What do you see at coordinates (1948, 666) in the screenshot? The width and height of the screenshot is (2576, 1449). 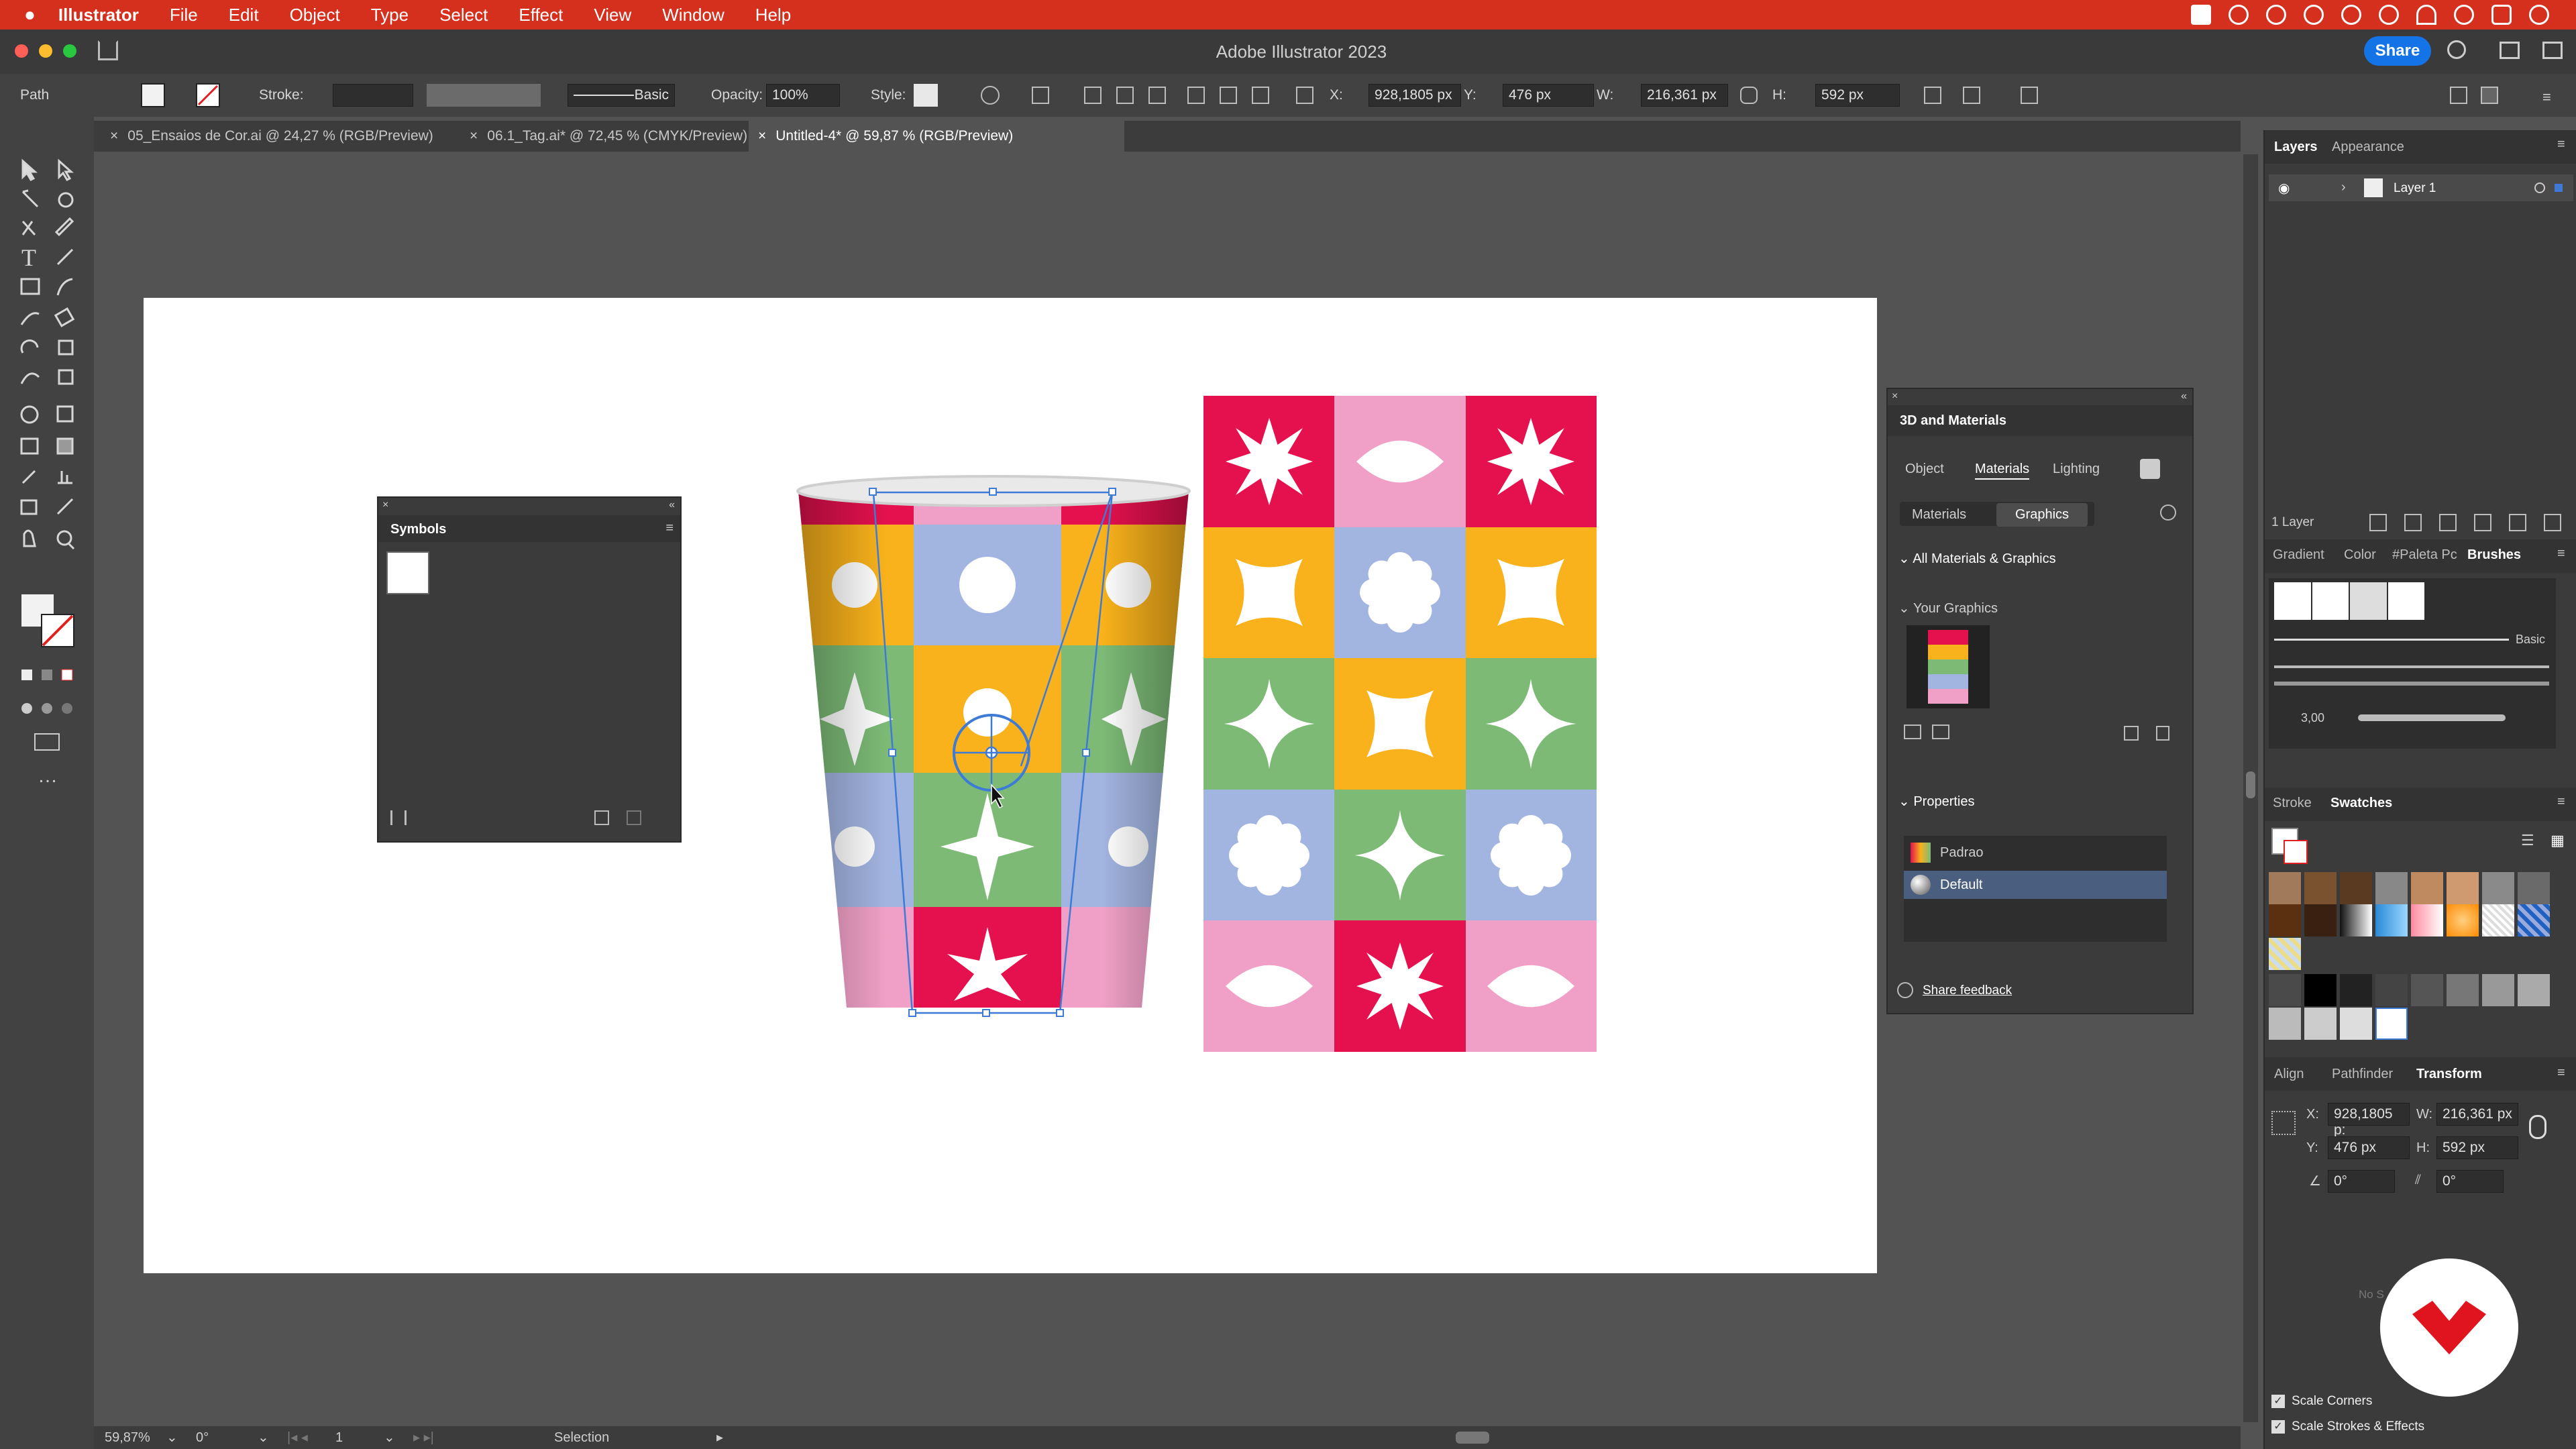 I see `graphic-thumbnail` at bounding box center [1948, 666].